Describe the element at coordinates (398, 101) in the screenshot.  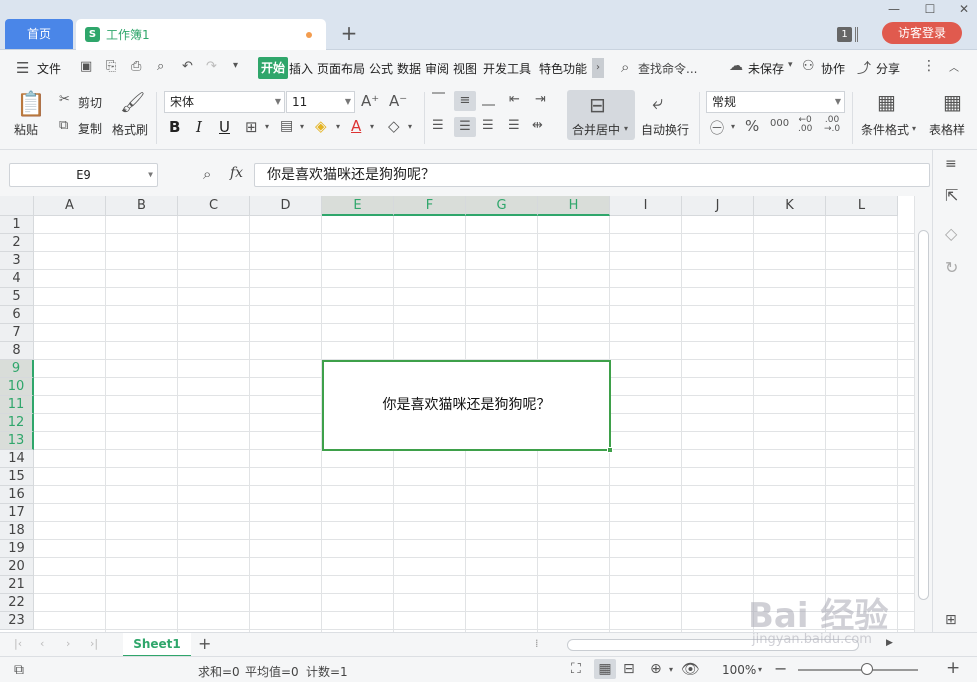
I see `decrease-font-icon: A⁻` at that location.